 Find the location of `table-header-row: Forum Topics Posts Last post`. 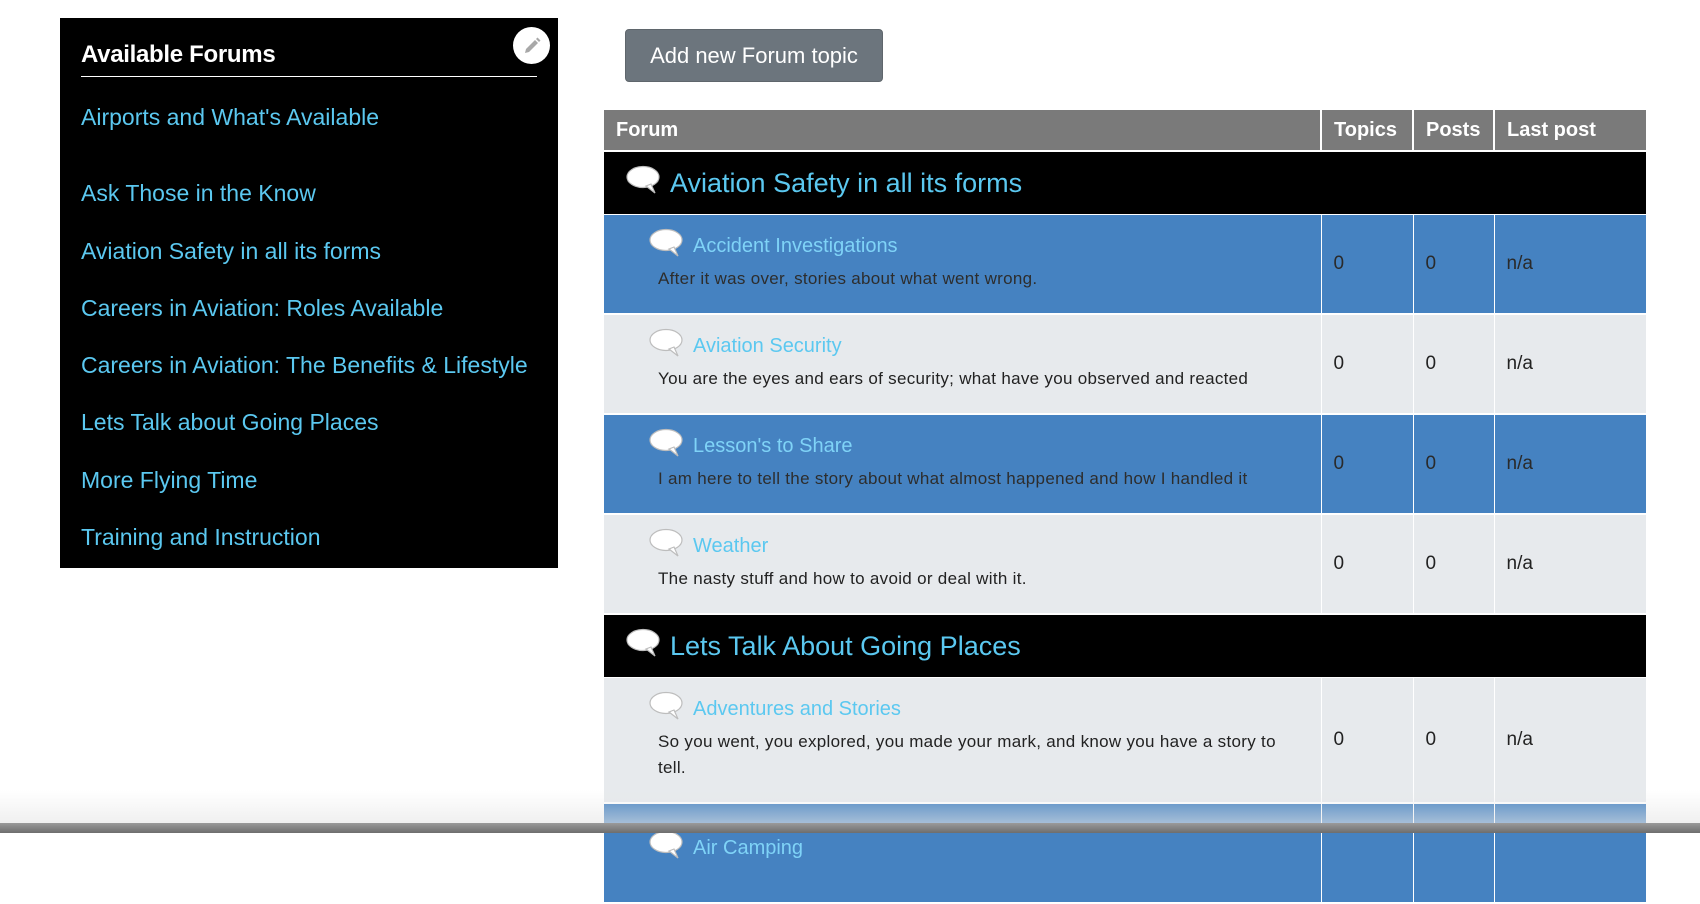

table-header-row: Forum Topics Posts Last post is located at coordinates (1125, 131).